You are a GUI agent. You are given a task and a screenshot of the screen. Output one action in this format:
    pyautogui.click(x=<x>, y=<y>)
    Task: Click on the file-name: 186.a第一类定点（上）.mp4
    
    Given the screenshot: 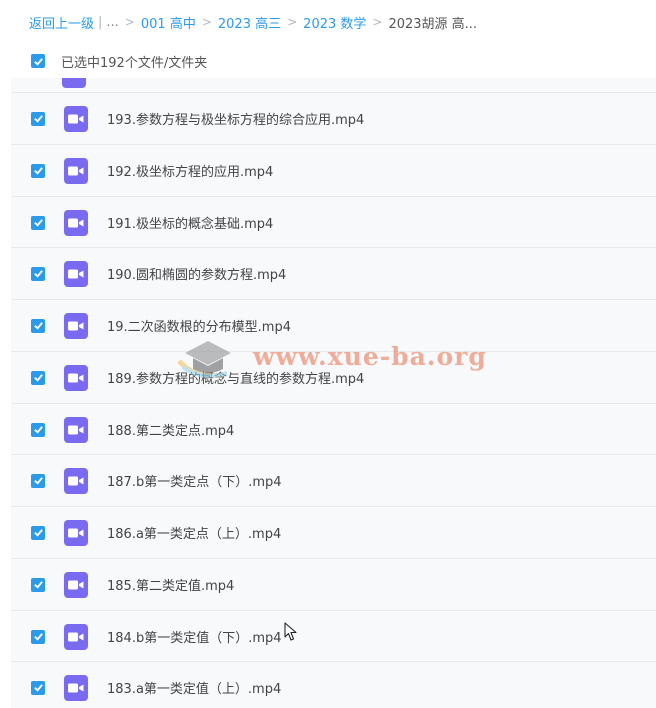 What is the action you would take?
    pyautogui.click(x=194, y=532)
    